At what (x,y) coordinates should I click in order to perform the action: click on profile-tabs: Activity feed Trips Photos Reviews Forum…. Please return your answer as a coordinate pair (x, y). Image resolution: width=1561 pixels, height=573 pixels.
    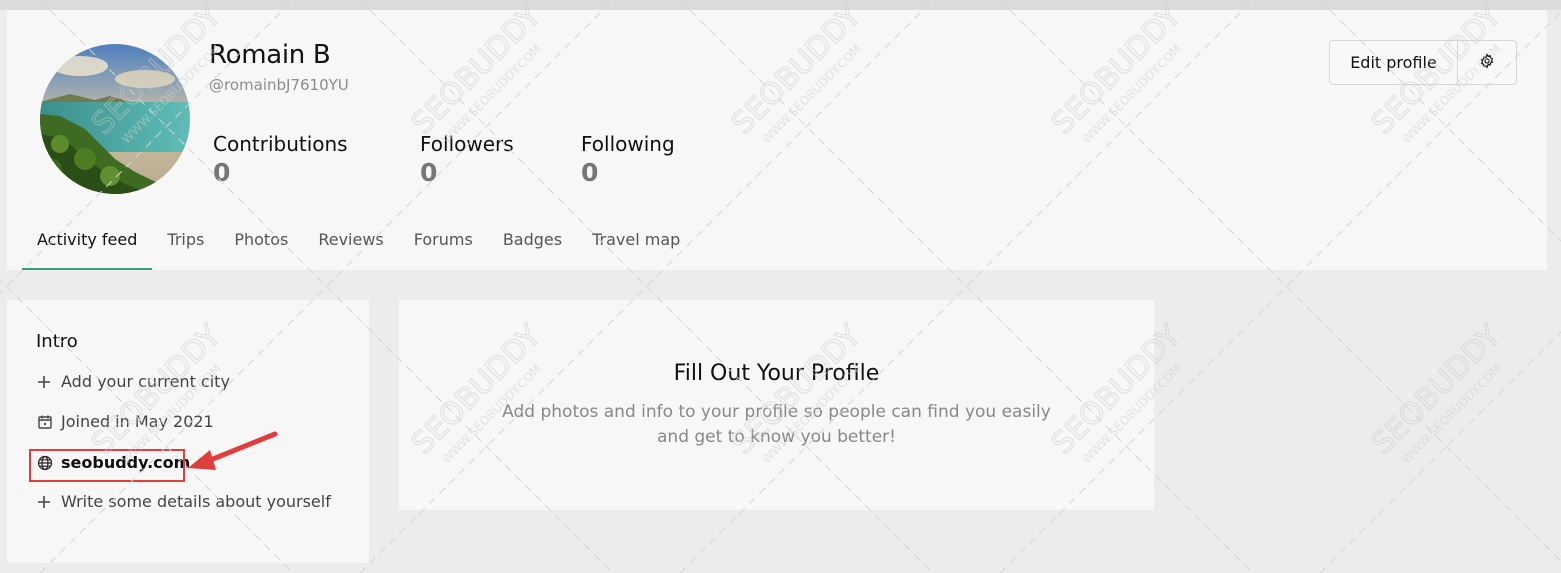
    Looking at the image, I should click on (358, 248).